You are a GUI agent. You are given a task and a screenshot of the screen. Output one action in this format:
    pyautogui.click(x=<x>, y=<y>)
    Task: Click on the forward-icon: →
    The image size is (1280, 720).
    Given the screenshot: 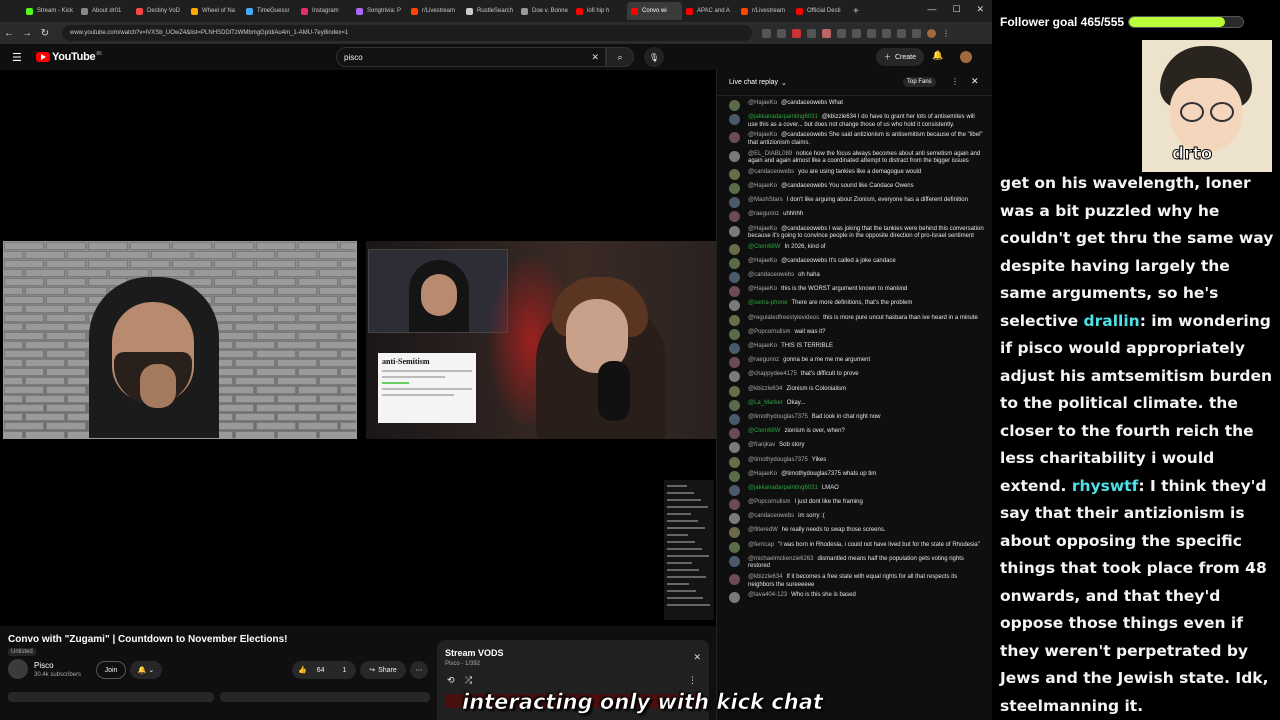 What is the action you would take?
    pyautogui.click(x=27, y=33)
    